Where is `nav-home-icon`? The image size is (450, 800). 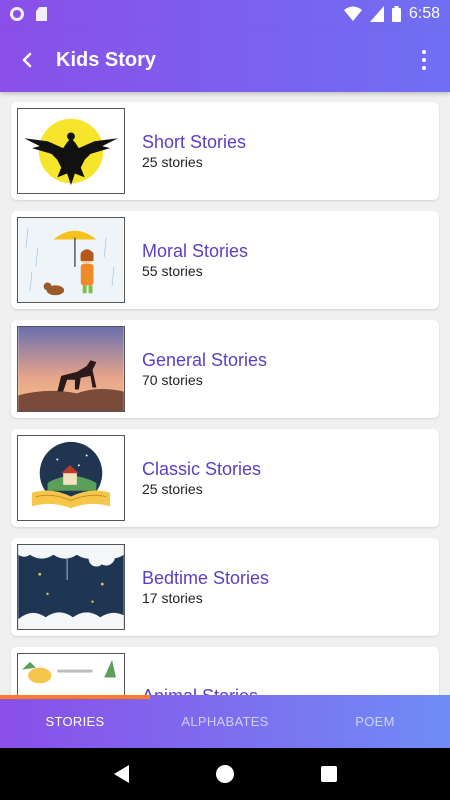
nav-home-icon is located at coordinates (224, 774).